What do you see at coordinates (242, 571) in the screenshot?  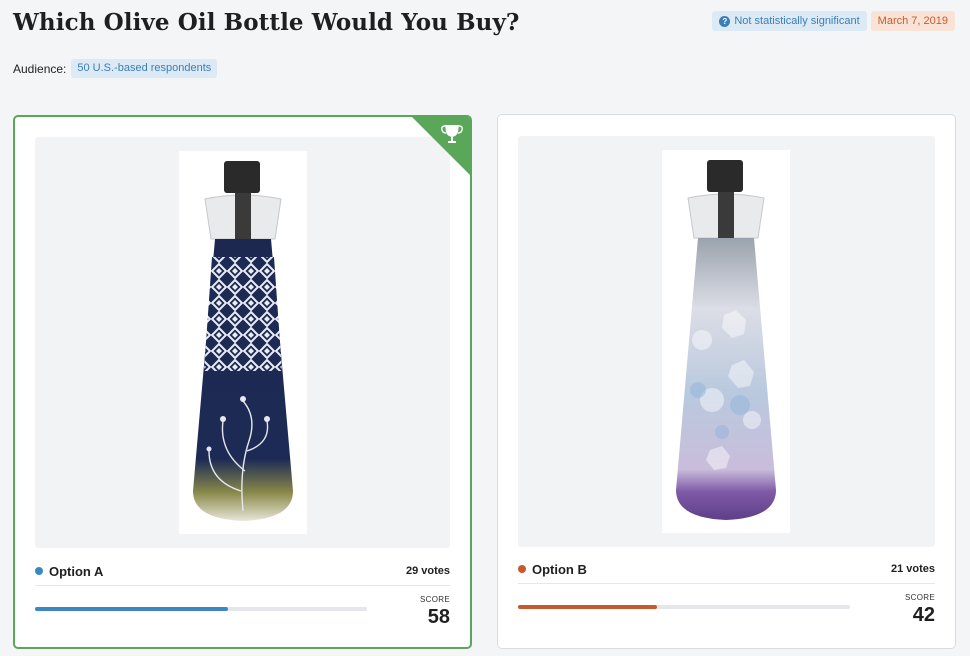 I see `option-a-header: Option A 29 votes` at bounding box center [242, 571].